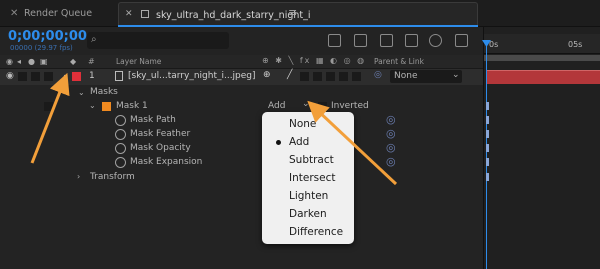 The width and height of the screenshot is (600, 269). What do you see at coordinates (50, 118) in the screenshot?
I see `arrow-to-expand-chevron` at bounding box center [50, 118].